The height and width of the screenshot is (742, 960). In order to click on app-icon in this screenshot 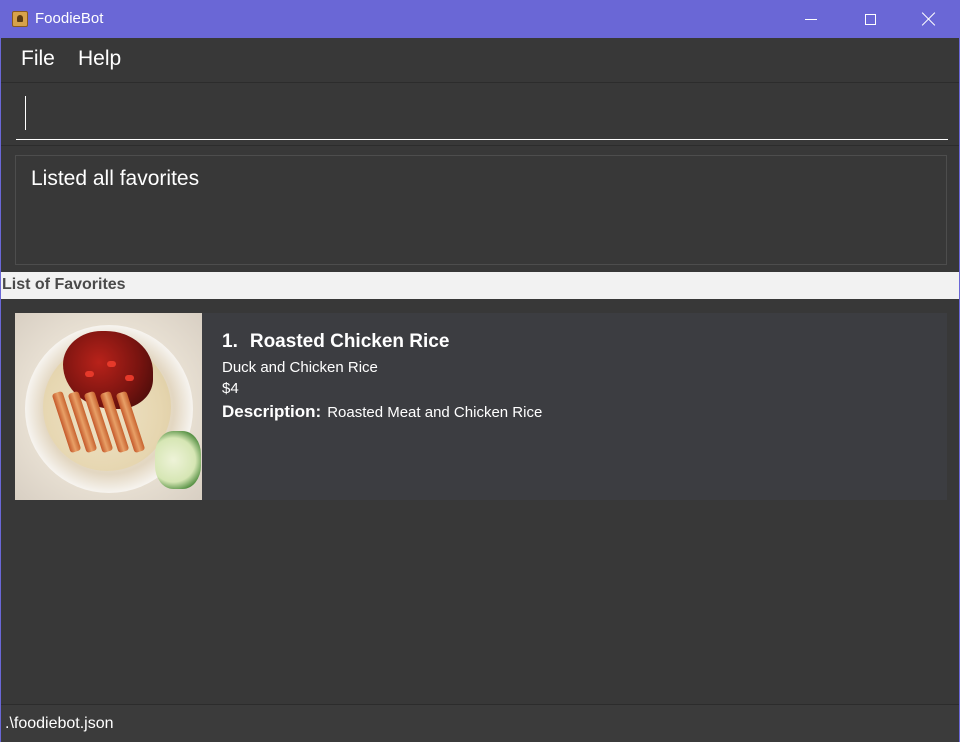, I will do `click(20, 19)`.